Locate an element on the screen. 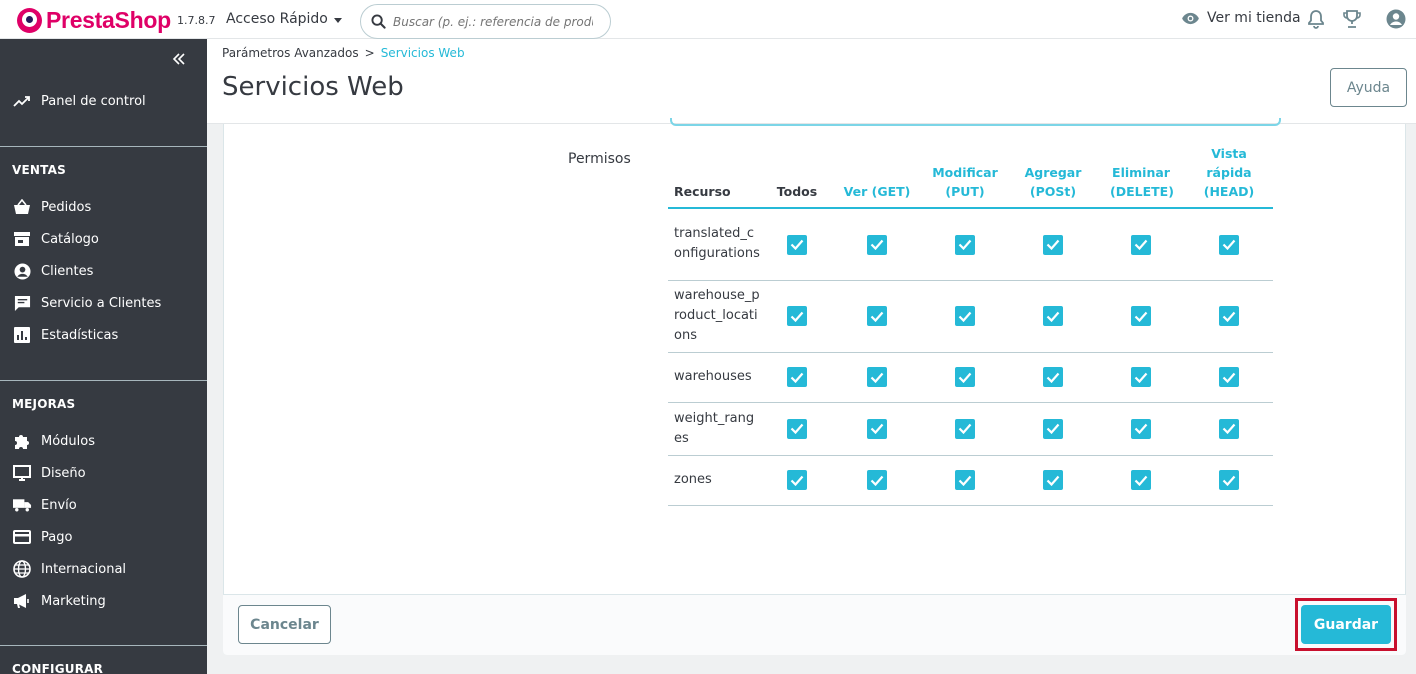  sidebar-item-customer-service: Servicio a Clientes is located at coordinates (86, 303).